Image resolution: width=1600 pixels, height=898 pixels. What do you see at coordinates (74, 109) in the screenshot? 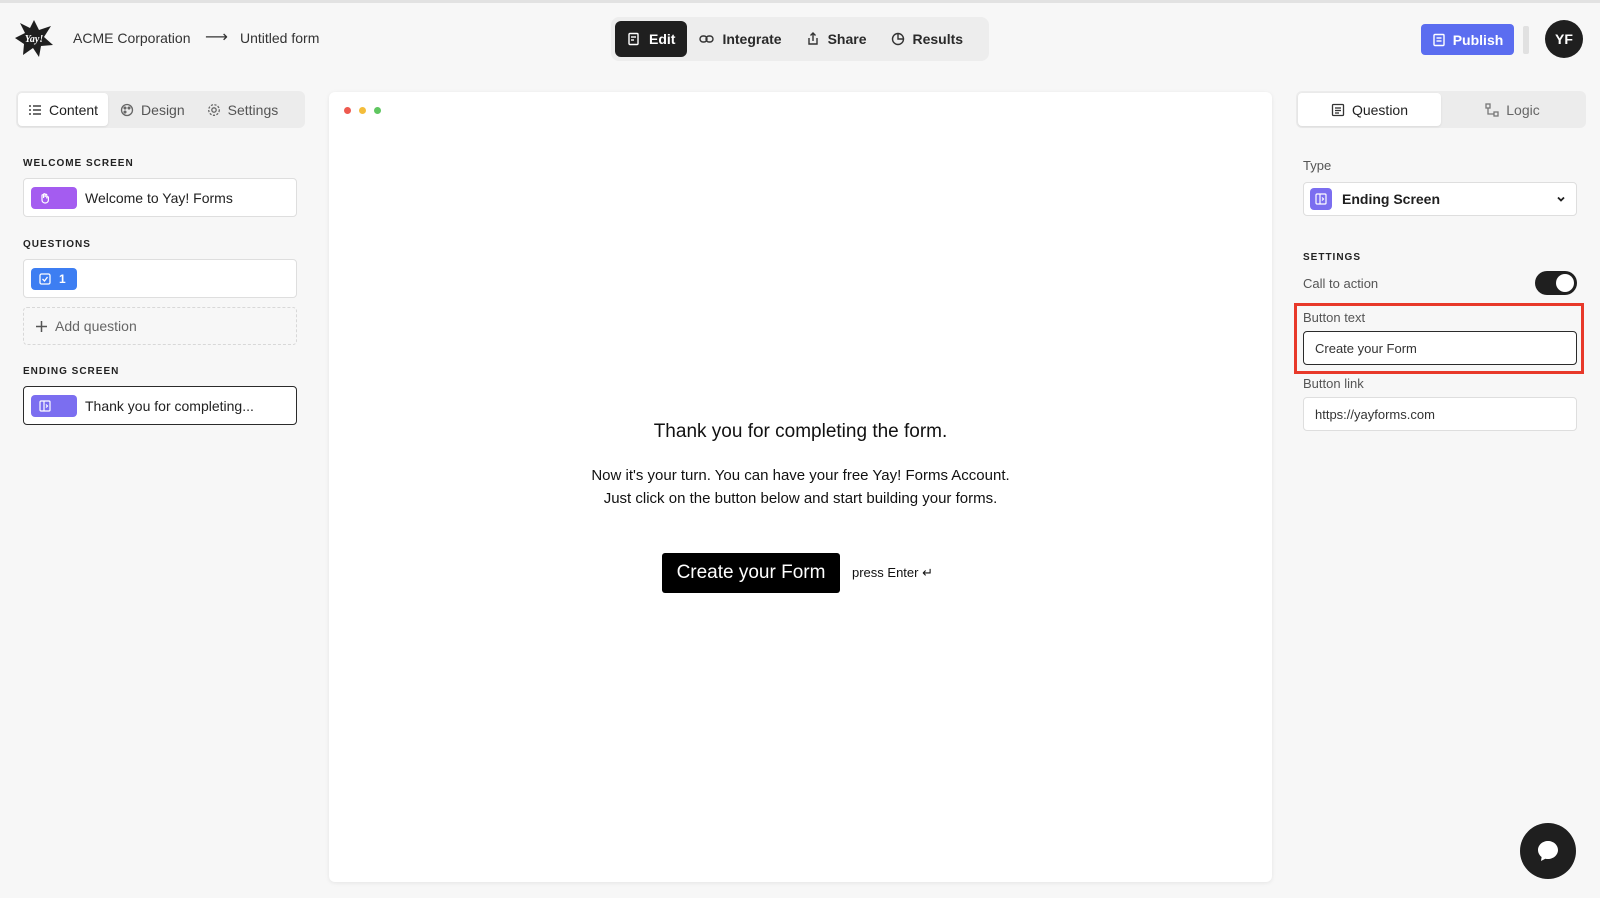
I see `tab-content-label: Content` at bounding box center [74, 109].